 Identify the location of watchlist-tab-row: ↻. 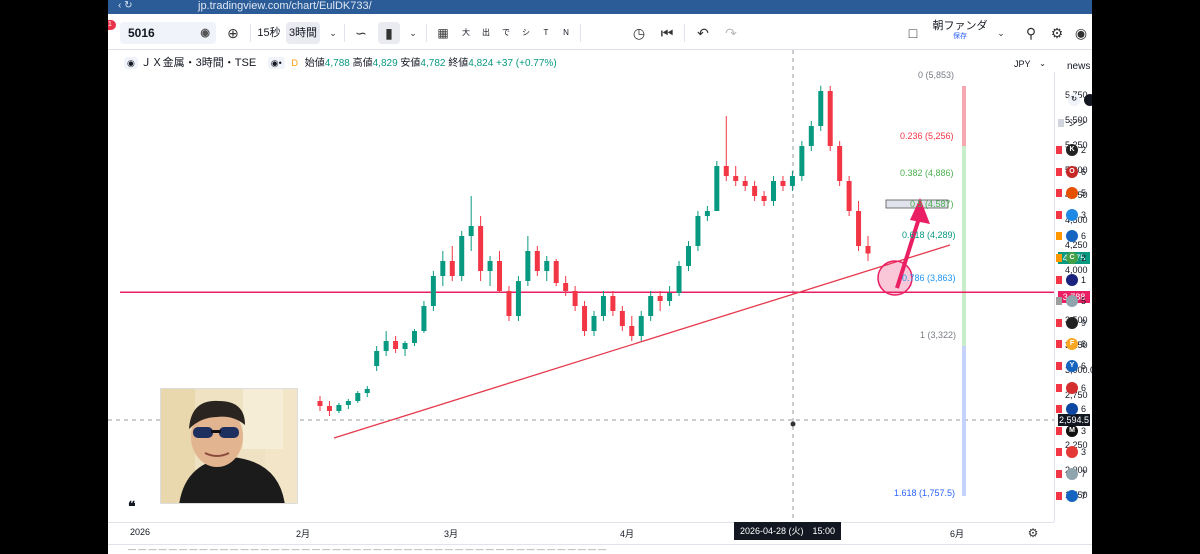
(1074, 100).